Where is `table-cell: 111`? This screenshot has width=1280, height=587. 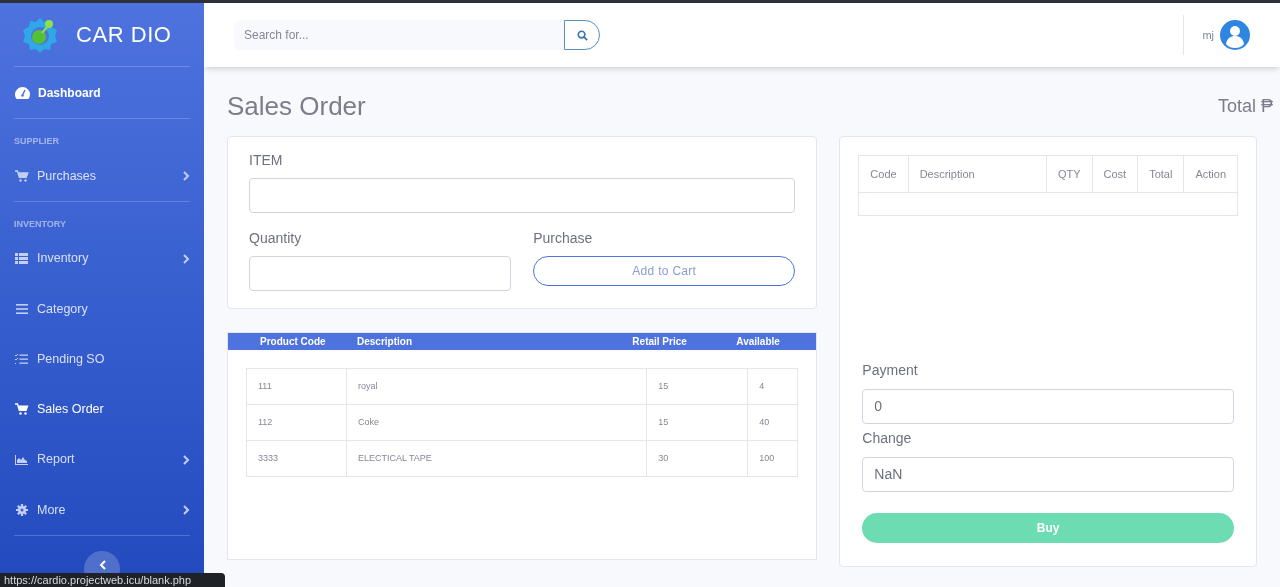
table-cell: 111 is located at coordinates (296, 386).